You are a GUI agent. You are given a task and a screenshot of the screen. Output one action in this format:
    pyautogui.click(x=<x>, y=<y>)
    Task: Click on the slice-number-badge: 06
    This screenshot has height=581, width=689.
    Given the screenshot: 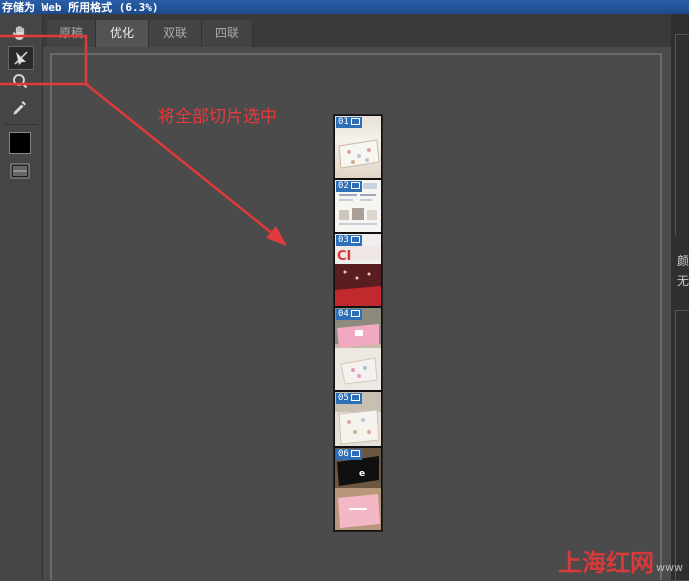 What is the action you would take?
    pyautogui.click(x=349, y=454)
    